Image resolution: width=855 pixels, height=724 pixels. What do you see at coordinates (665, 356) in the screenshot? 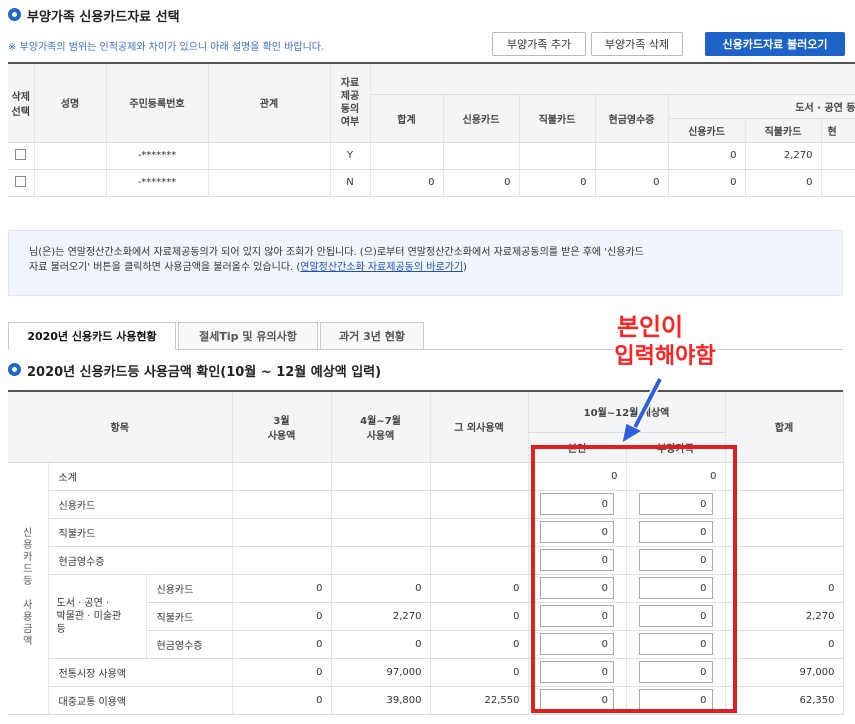
I see `annotation-line2: 입력해야함` at bounding box center [665, 356].